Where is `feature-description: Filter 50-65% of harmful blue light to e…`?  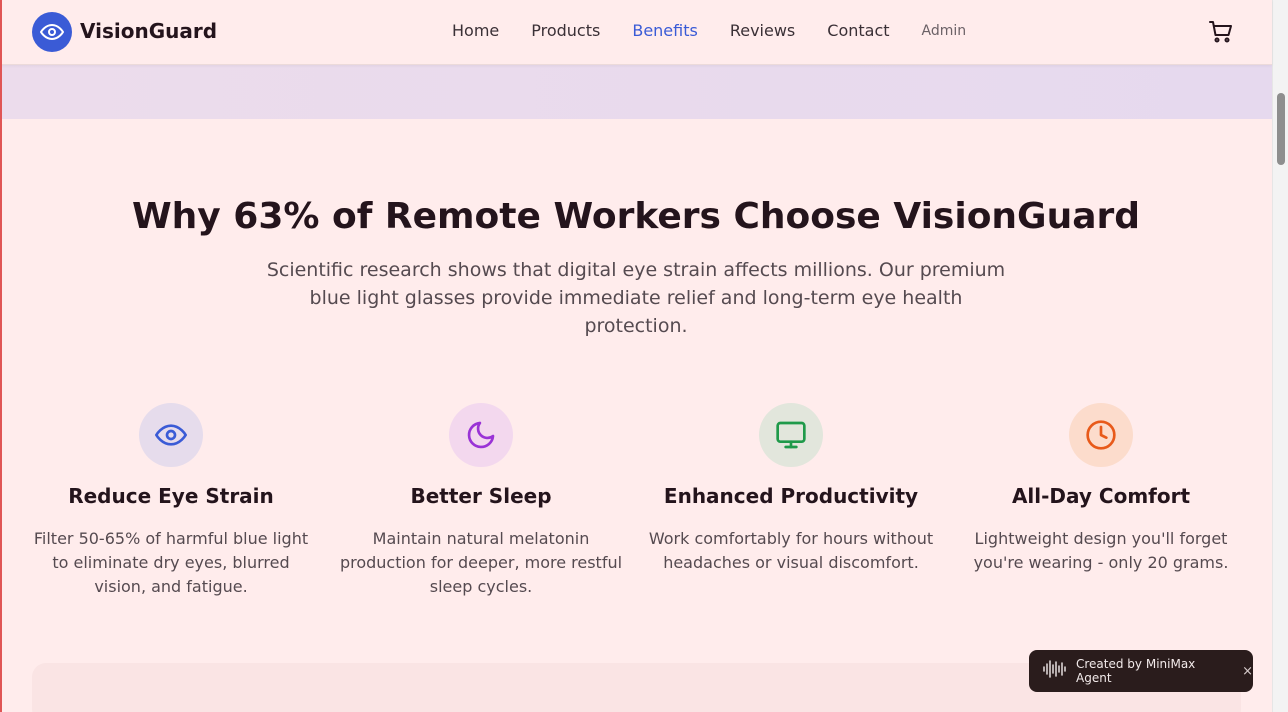 feature-description: Filter 50-65% of harmful blue light to e… is located at coordinates (171, 562).